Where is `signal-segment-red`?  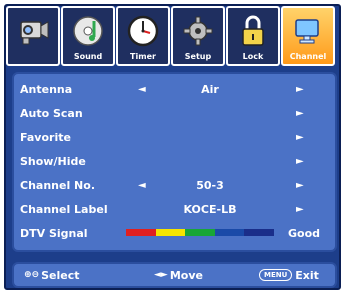 signal-segment-red is located at coordinates (141, 232).